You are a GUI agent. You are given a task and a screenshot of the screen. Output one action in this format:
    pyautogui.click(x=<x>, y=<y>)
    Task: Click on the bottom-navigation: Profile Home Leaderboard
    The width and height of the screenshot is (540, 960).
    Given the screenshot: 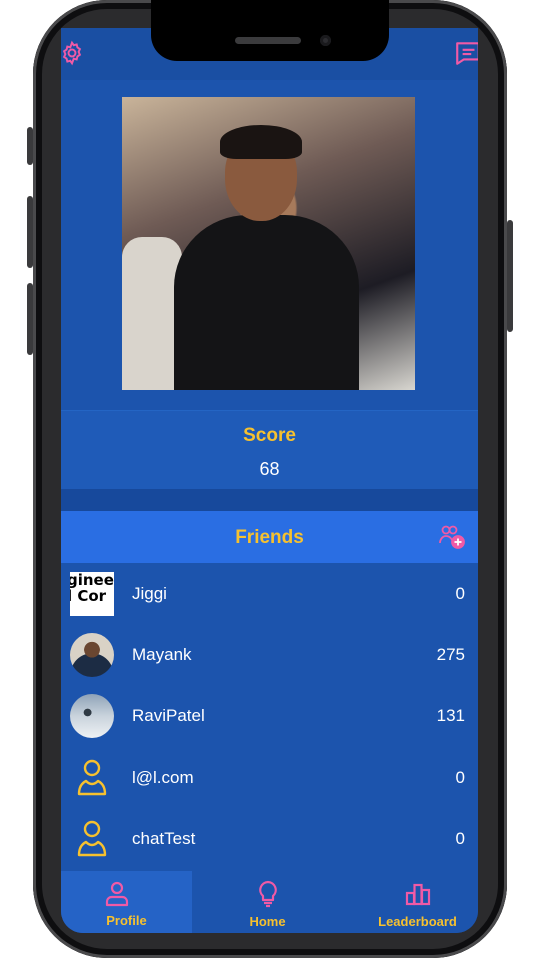 What is the action you would take?
    pyautogui.click(x=269, y=902)
    